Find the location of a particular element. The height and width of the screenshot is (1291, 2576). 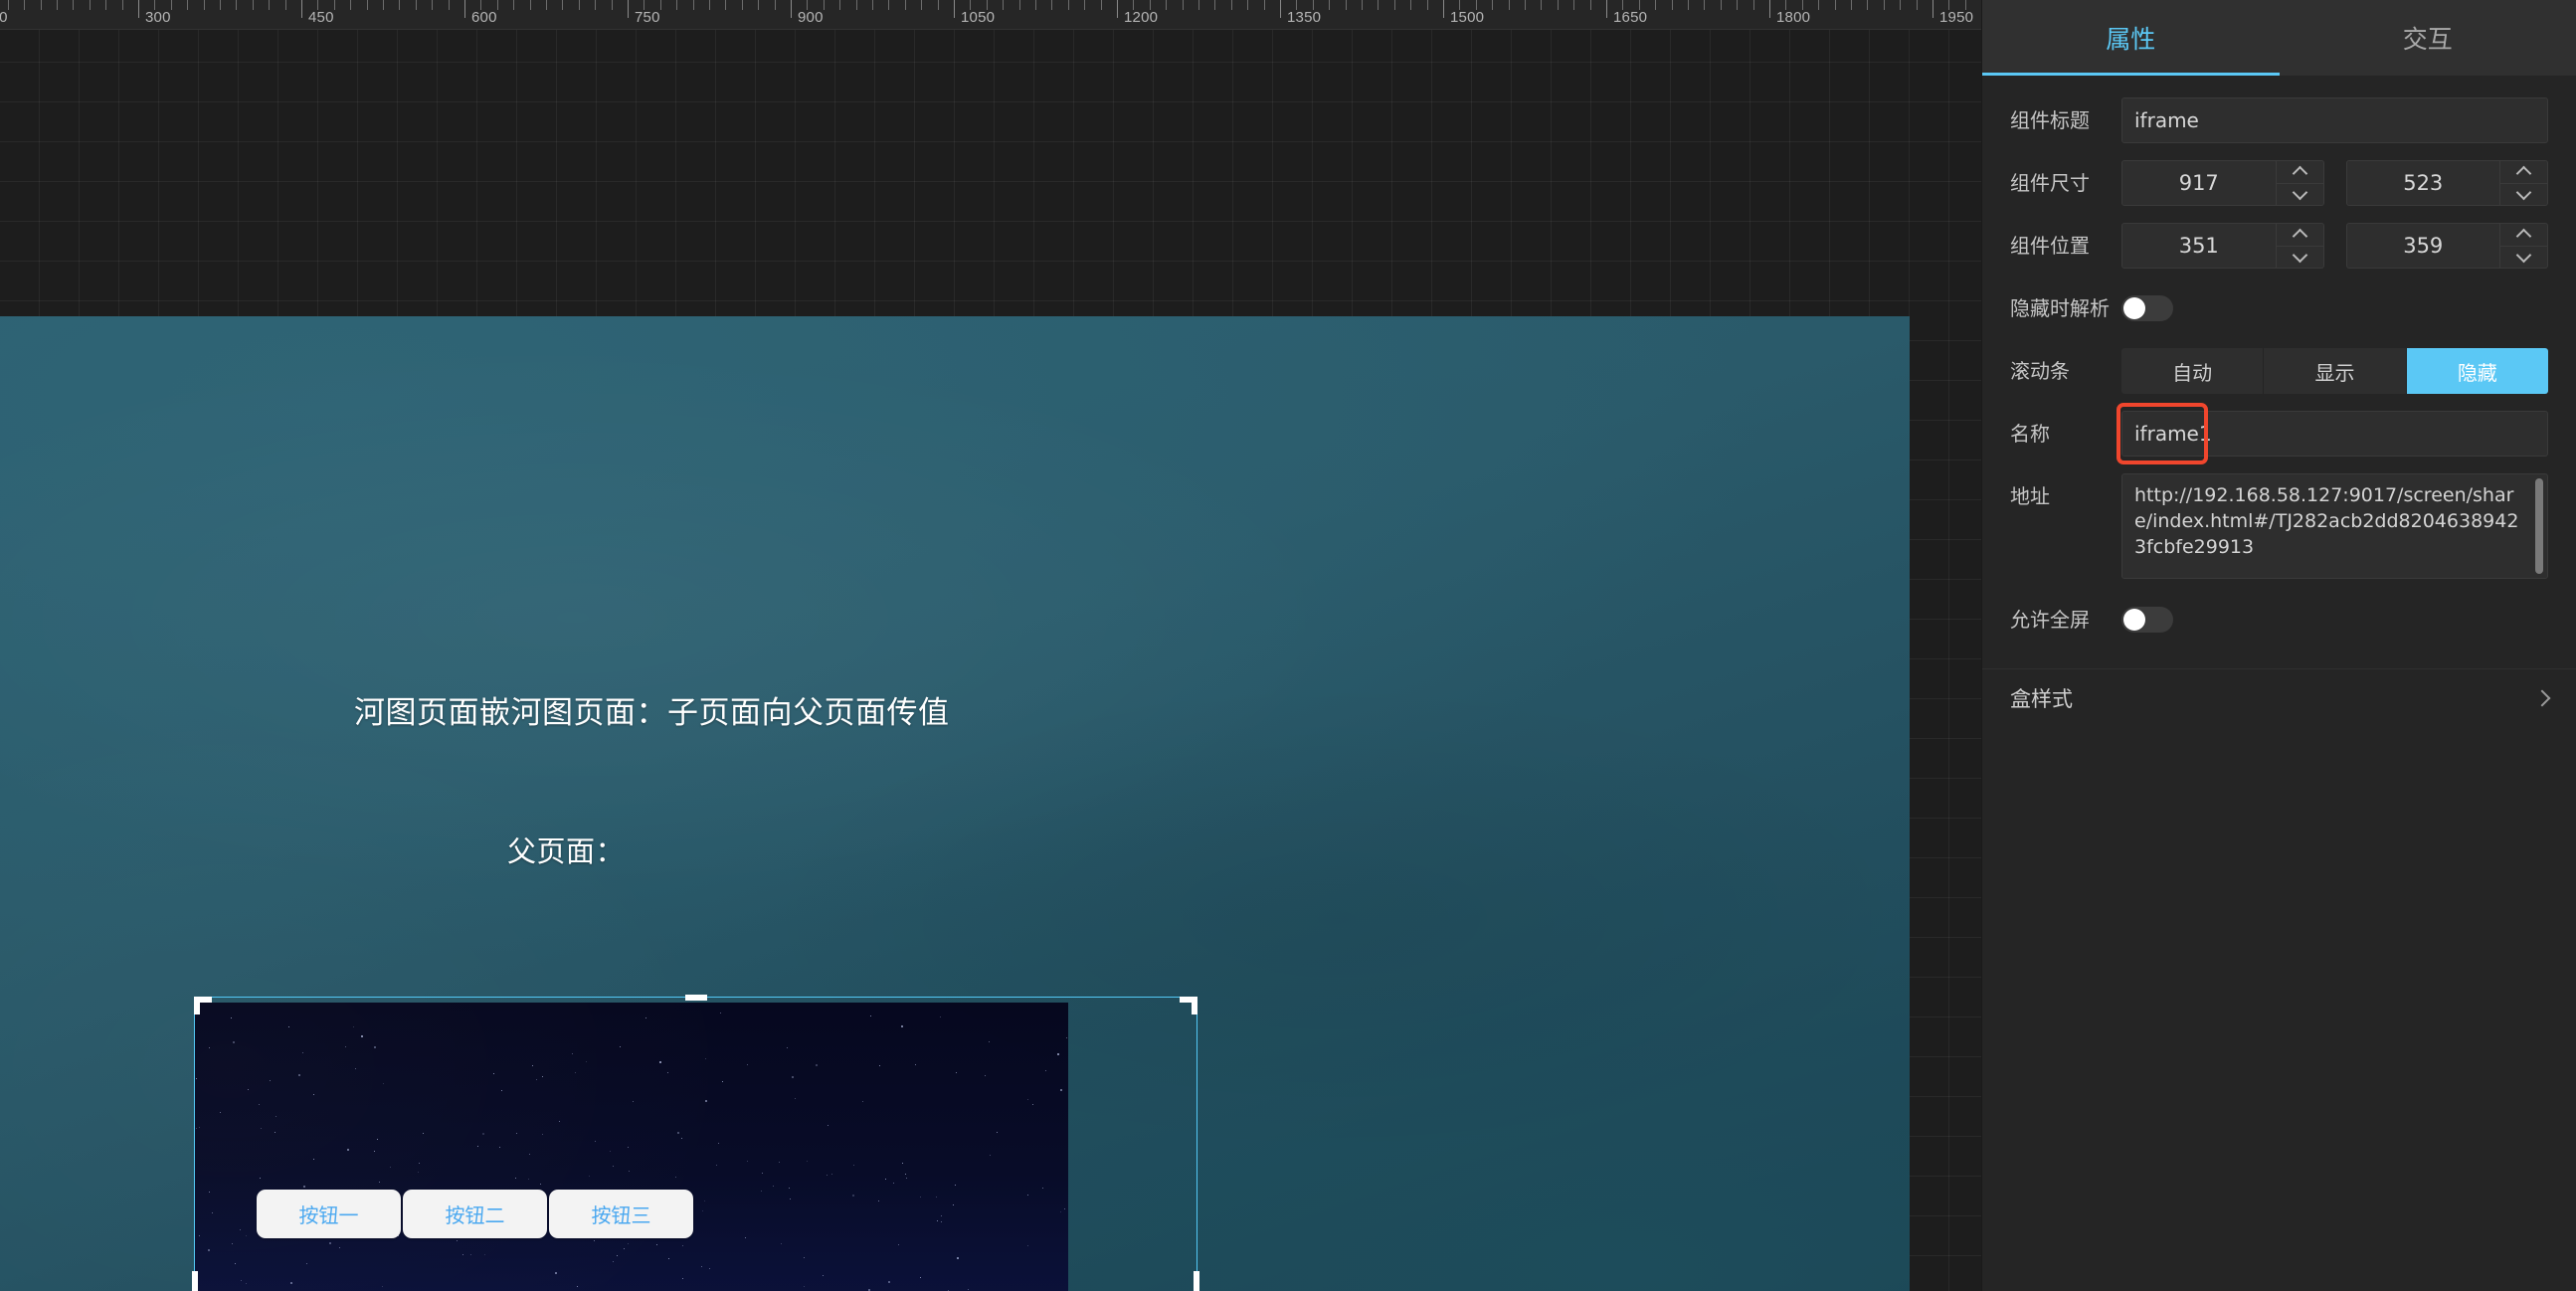

resize-handle-middle-right is located at coordinates (1196, 1281).